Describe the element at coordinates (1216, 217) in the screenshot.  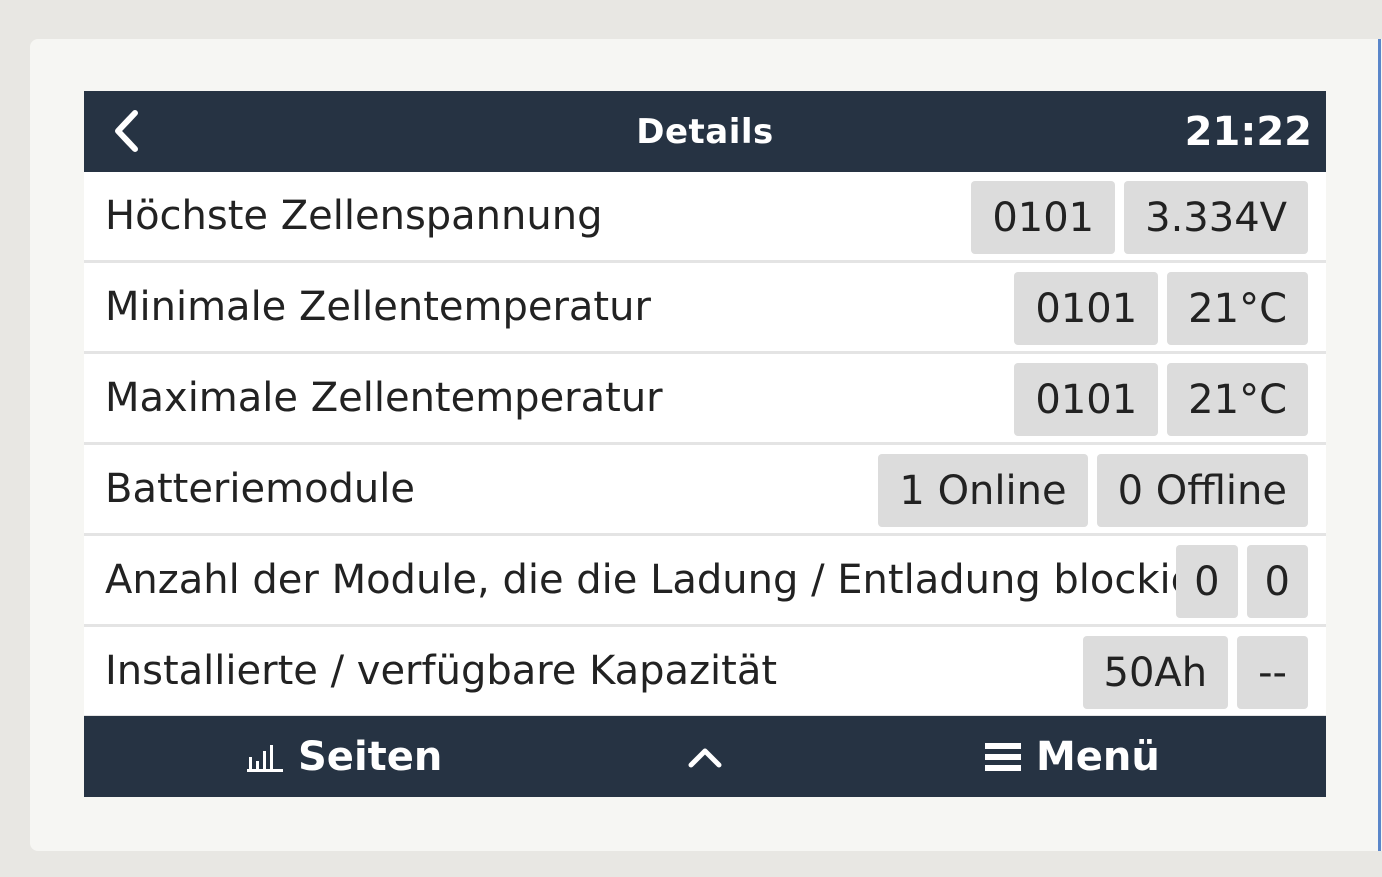
I see `cell-voltage-value: 3.334V` at that location.